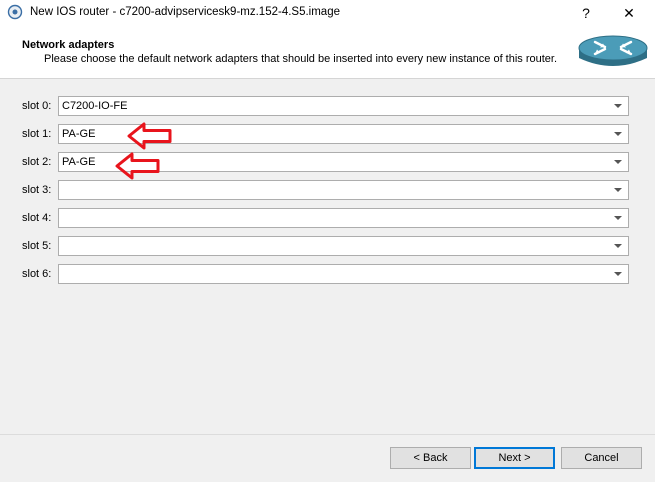 The width and height of the screenshot is (655, 482). Describe the element at coordinates (37, 106) in the screenshot. I see `slot-label: slot 0:` at that location.